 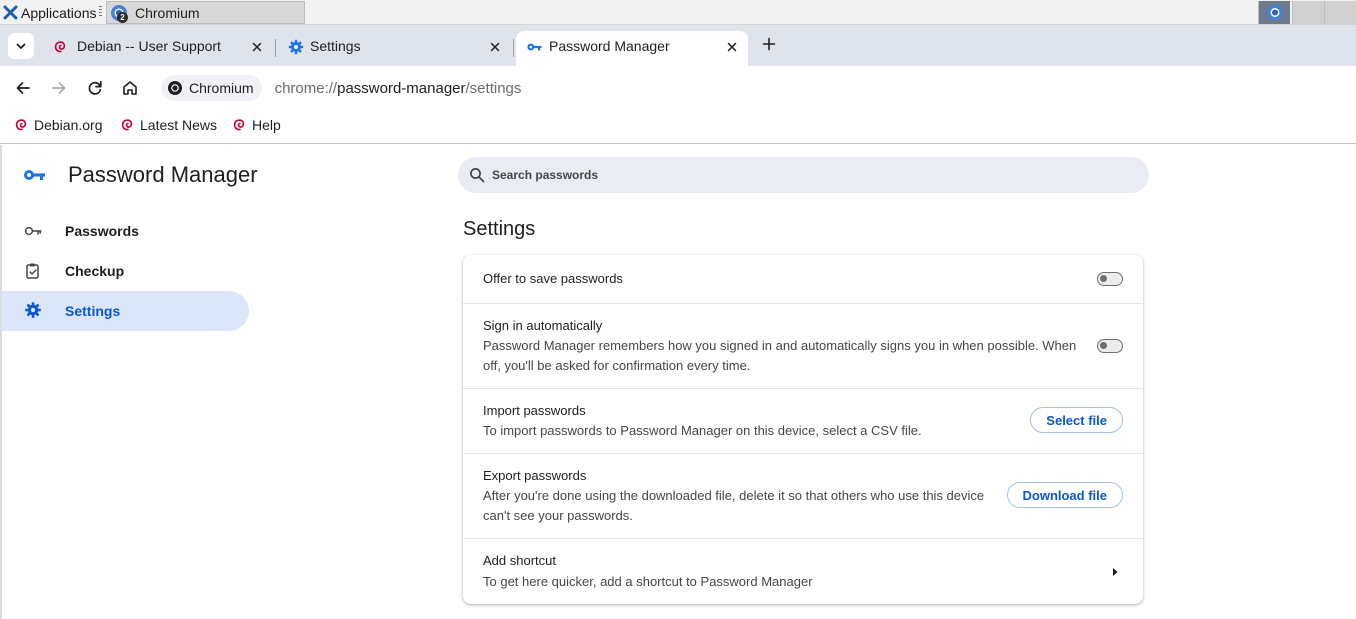 I want to click on url-path: /settings, so click(x=493, y=88).